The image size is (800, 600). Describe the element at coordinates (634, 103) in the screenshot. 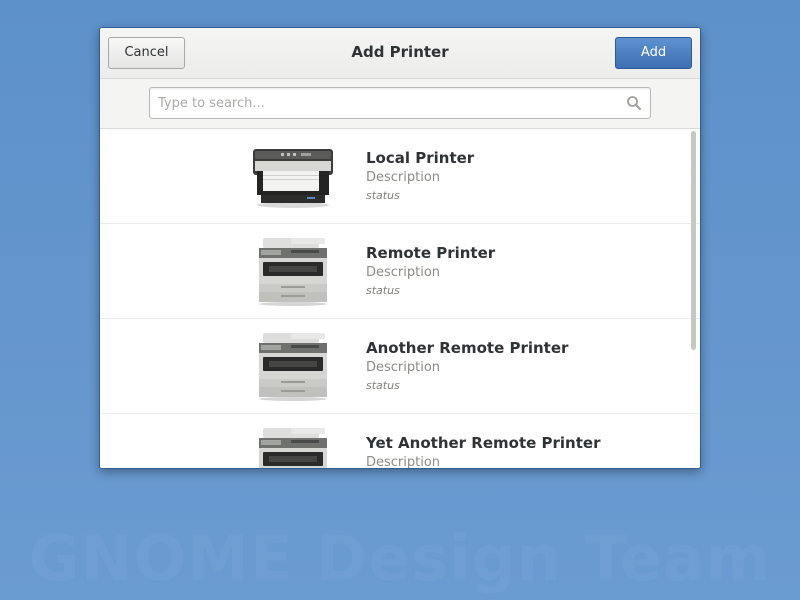

I see `search-icon` at that location.